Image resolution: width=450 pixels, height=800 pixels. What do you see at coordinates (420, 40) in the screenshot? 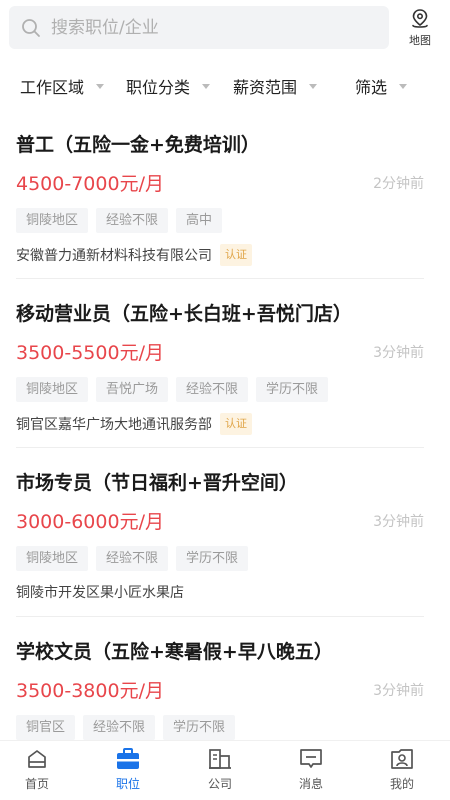
I see `map-button-label: 地图` at bounding box center [420, 40].